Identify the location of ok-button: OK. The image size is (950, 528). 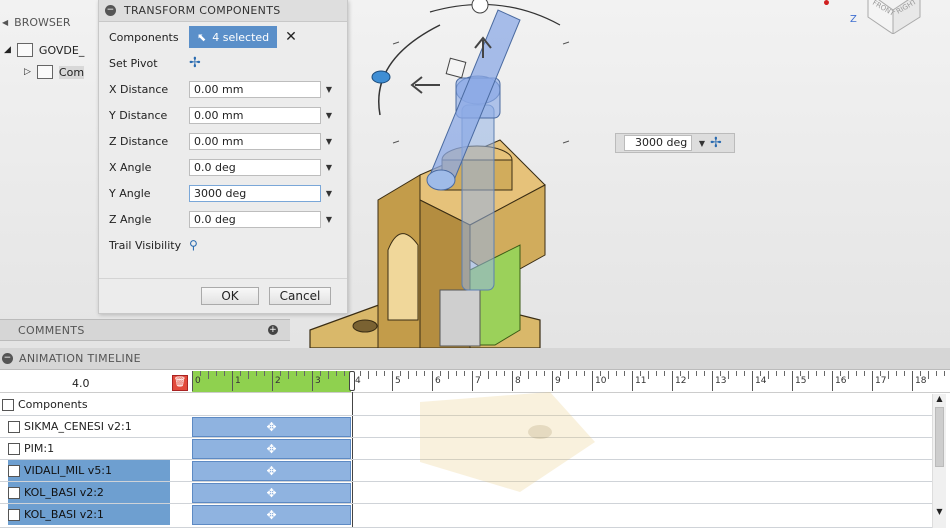
(230, 296).